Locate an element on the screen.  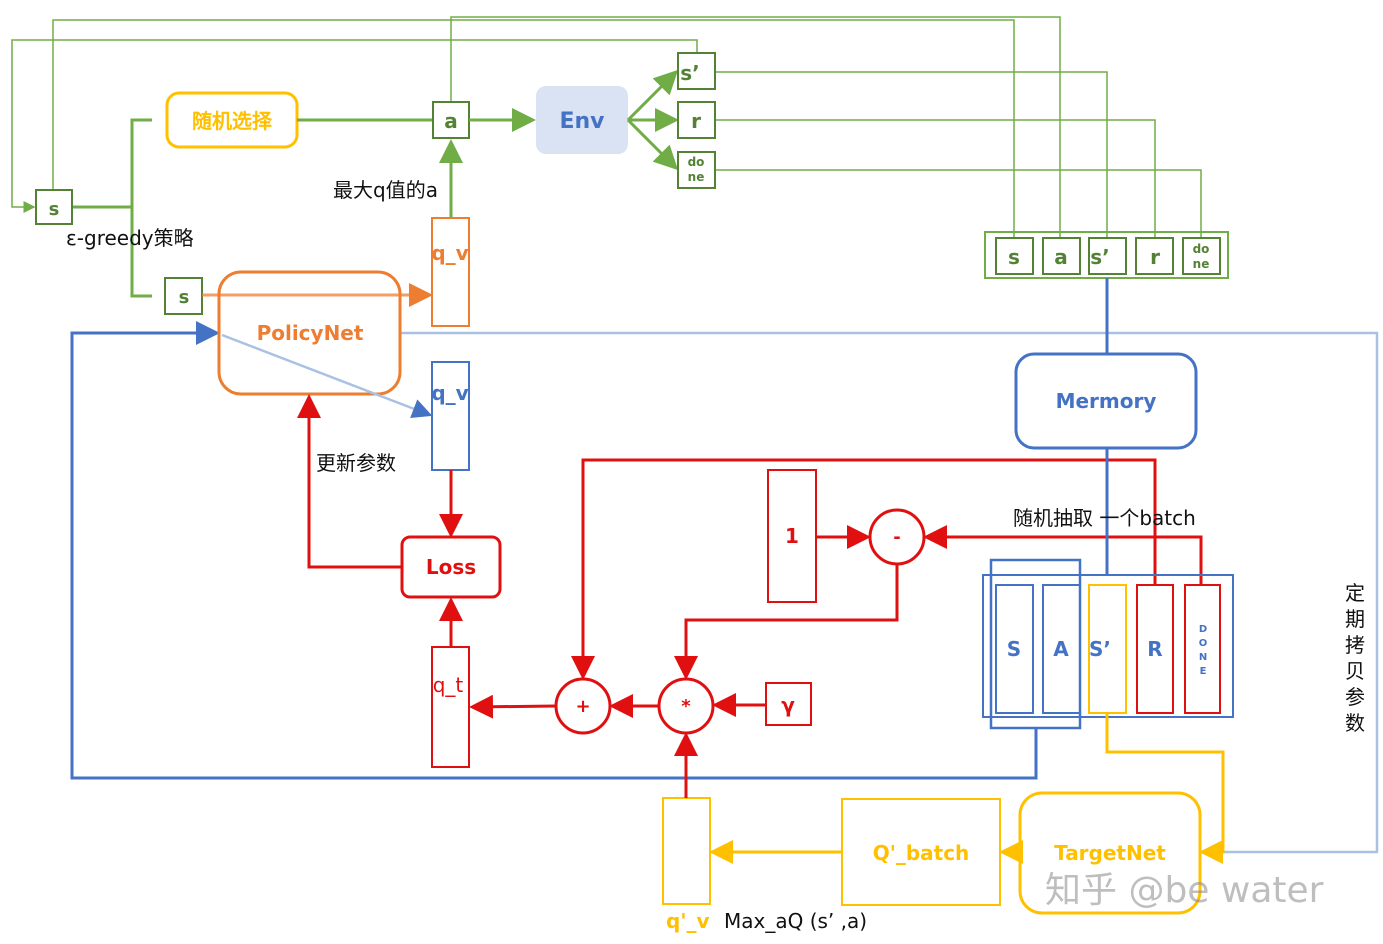
batch-done-column is located at coordinates (1202, 649).